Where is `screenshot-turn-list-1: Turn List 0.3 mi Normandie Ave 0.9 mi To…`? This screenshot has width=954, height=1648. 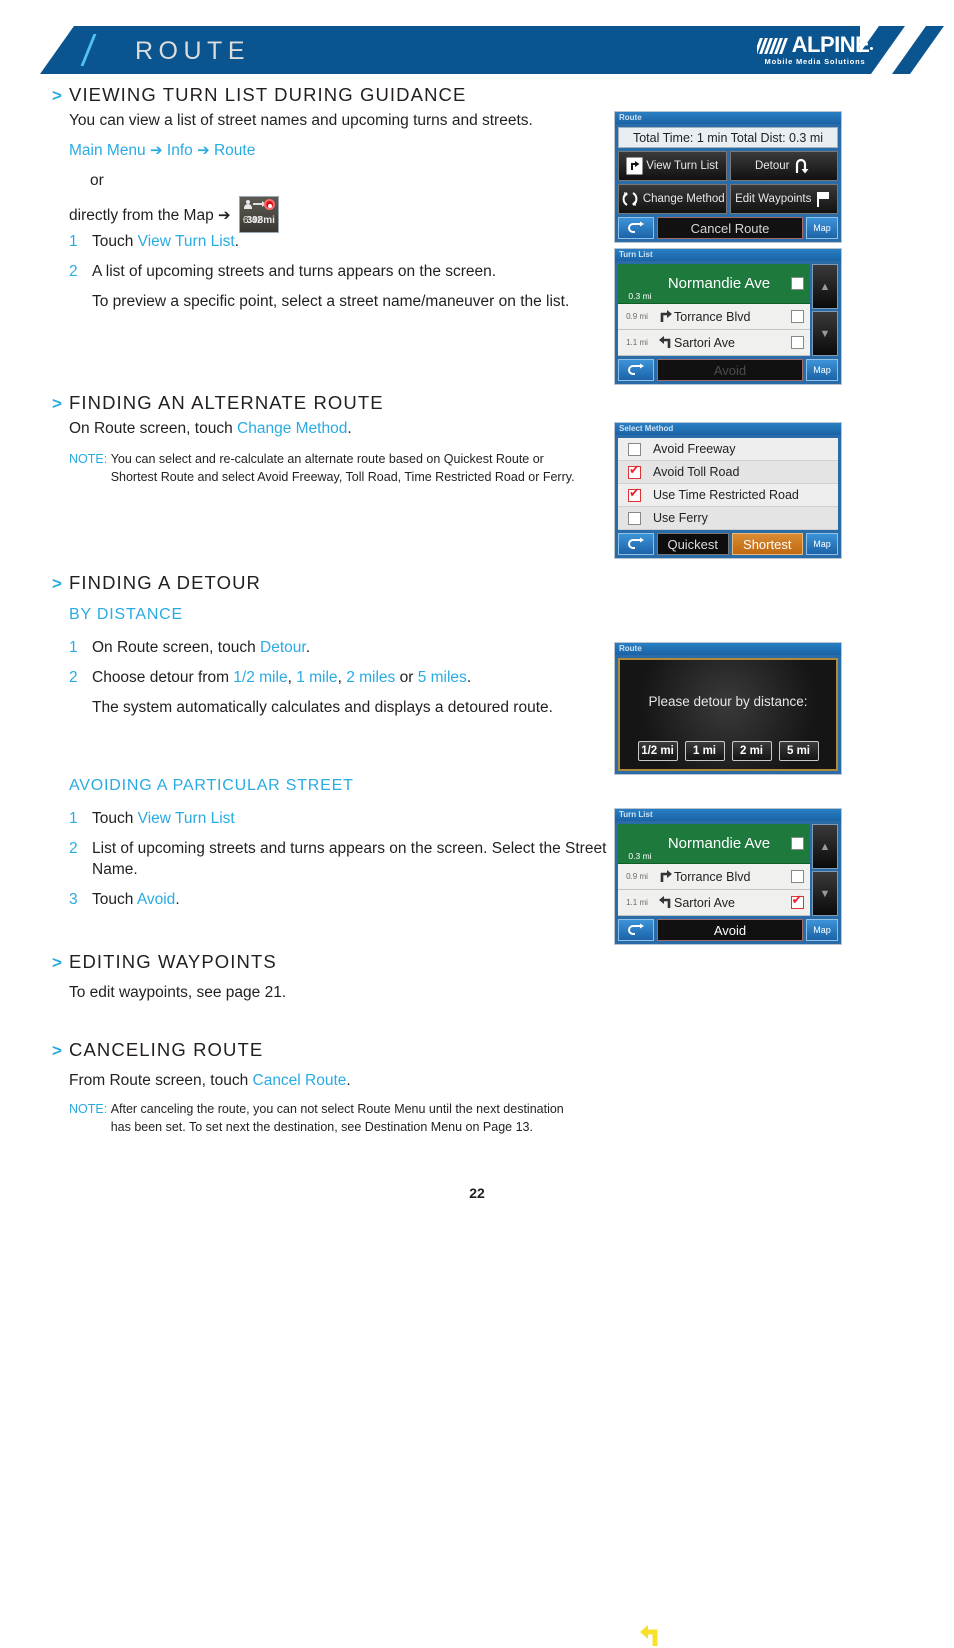
screenshot-turn-list-1: Turn List 0.3 mi Normandie Ave 0.9 mi To… is located at coordinates (728, 387).